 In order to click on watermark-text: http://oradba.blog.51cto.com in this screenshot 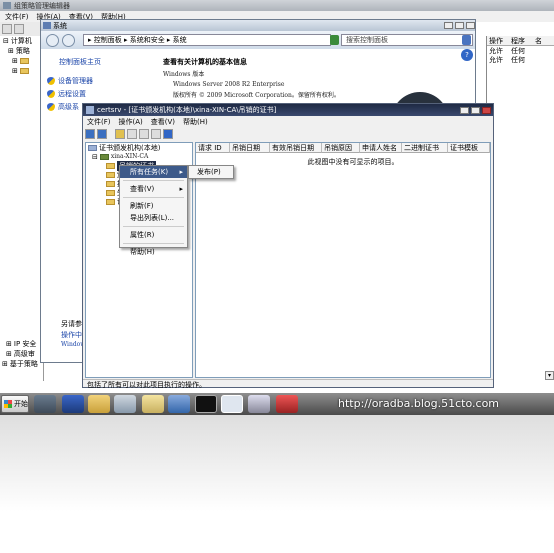, I will do `click(419, 403)`.